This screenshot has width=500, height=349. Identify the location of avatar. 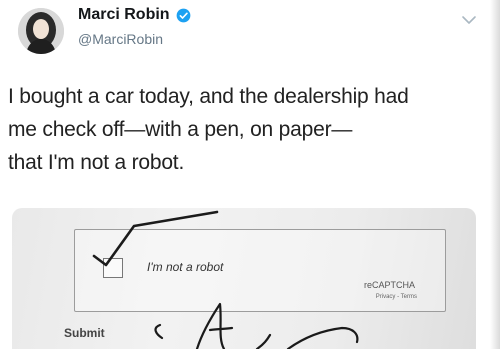
(41, 31).